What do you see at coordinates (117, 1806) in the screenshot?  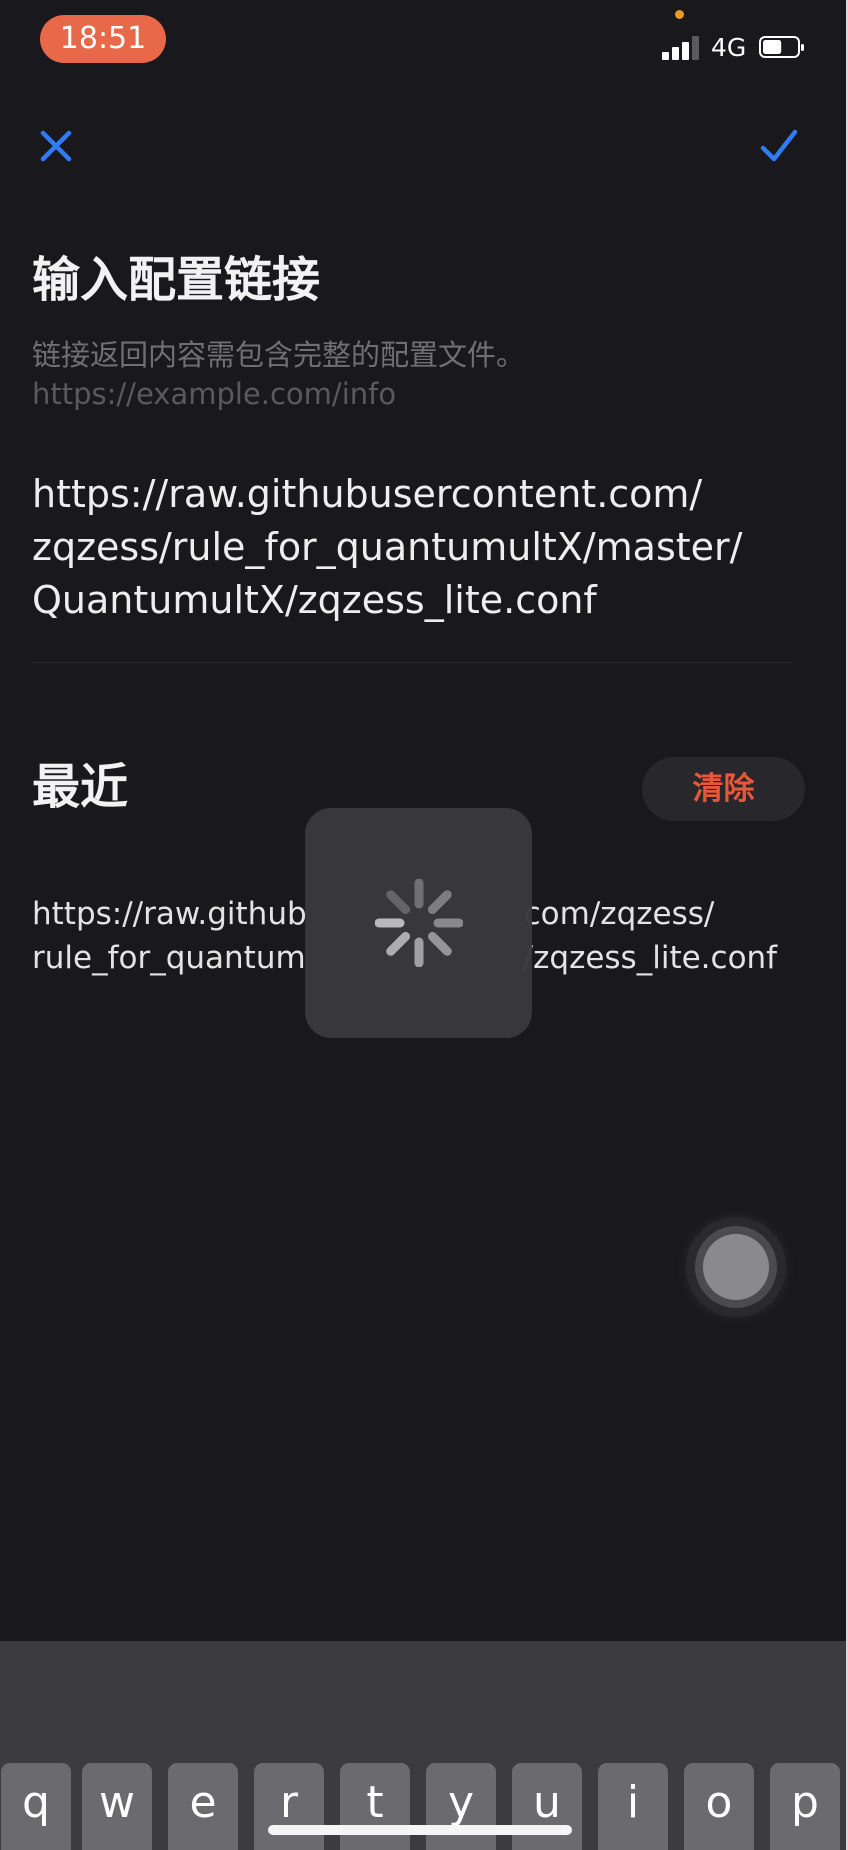 I see `key-w: w` at bounding box center [117, 1806].